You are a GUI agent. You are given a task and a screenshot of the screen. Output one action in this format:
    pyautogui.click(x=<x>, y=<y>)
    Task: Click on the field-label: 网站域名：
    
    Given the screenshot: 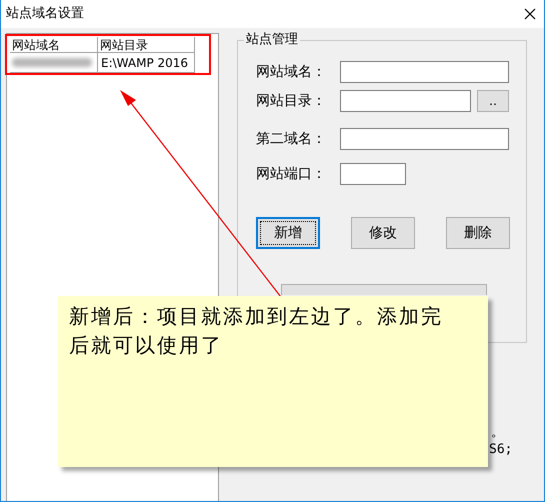 What is the action you would take?
    pyautogui.click(x=291, y=72)
    